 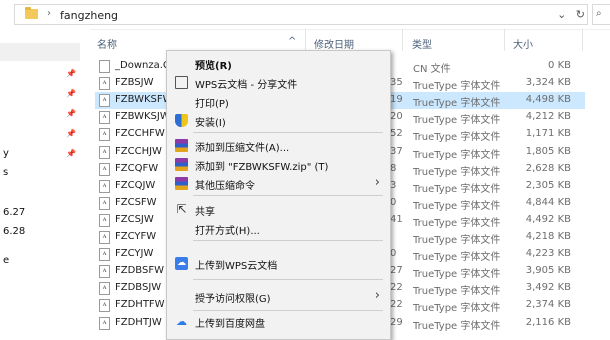 What do you see at coordinates (396, 100) in the screenshot?
I see `file-date: 19` at bounding box center [396, 100].